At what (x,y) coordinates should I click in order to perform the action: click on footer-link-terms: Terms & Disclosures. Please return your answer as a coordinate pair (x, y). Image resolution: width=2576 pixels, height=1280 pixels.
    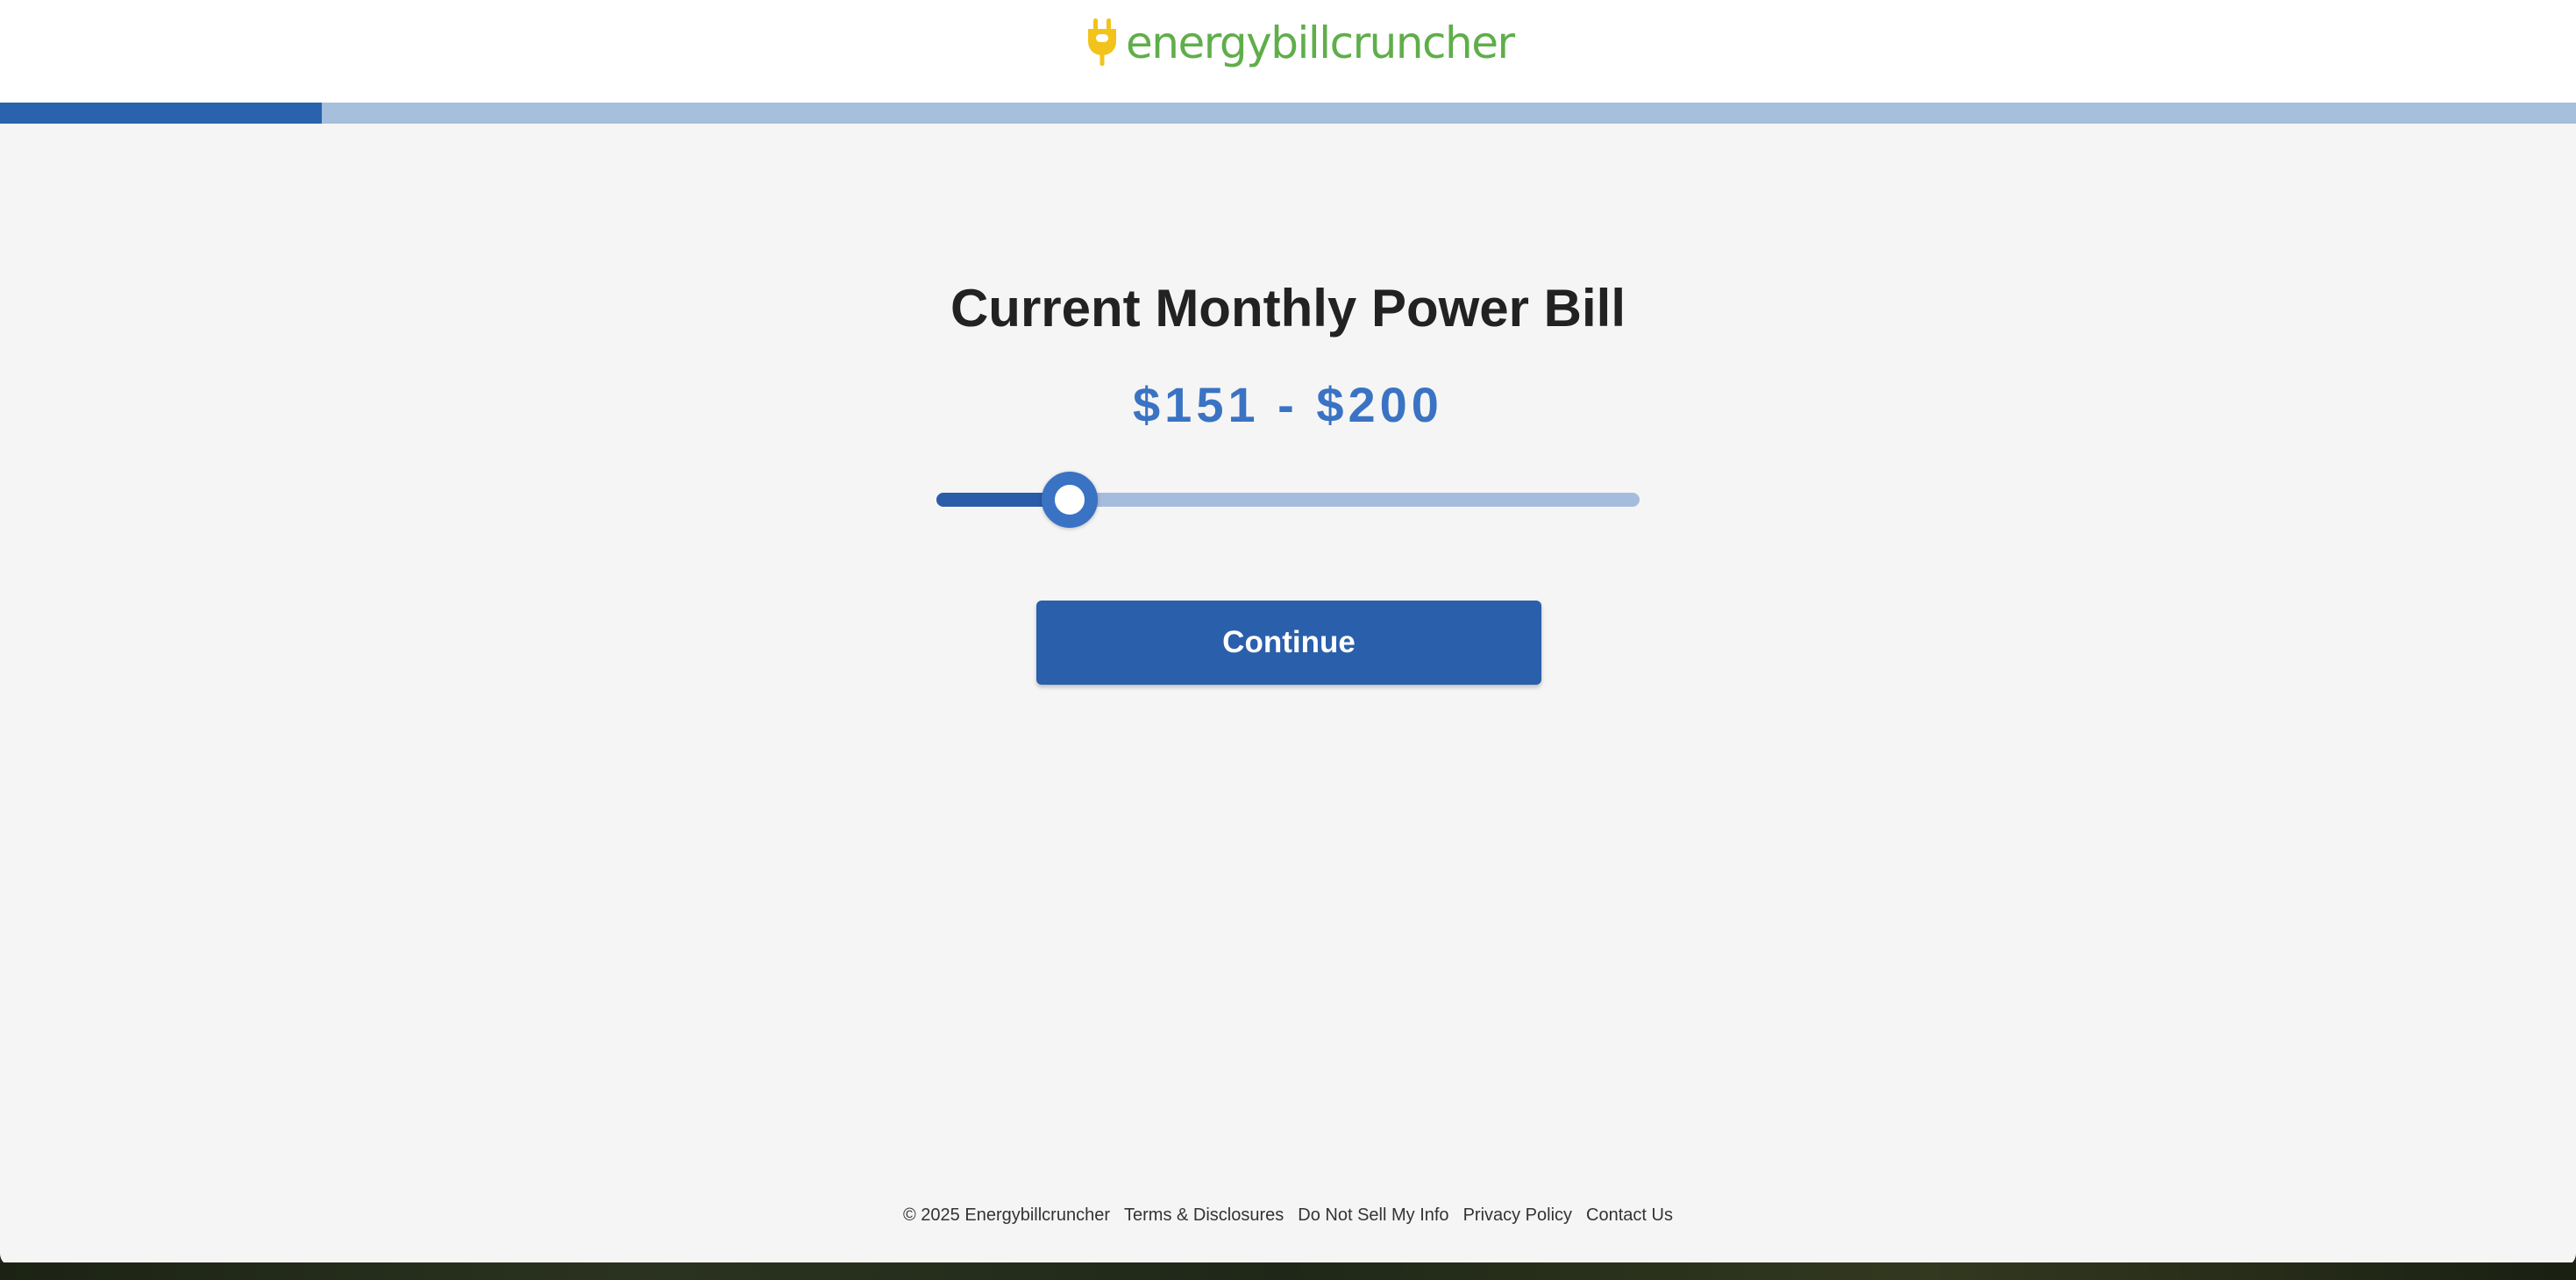
    Looking at the image, I should click on (1204, 1215).